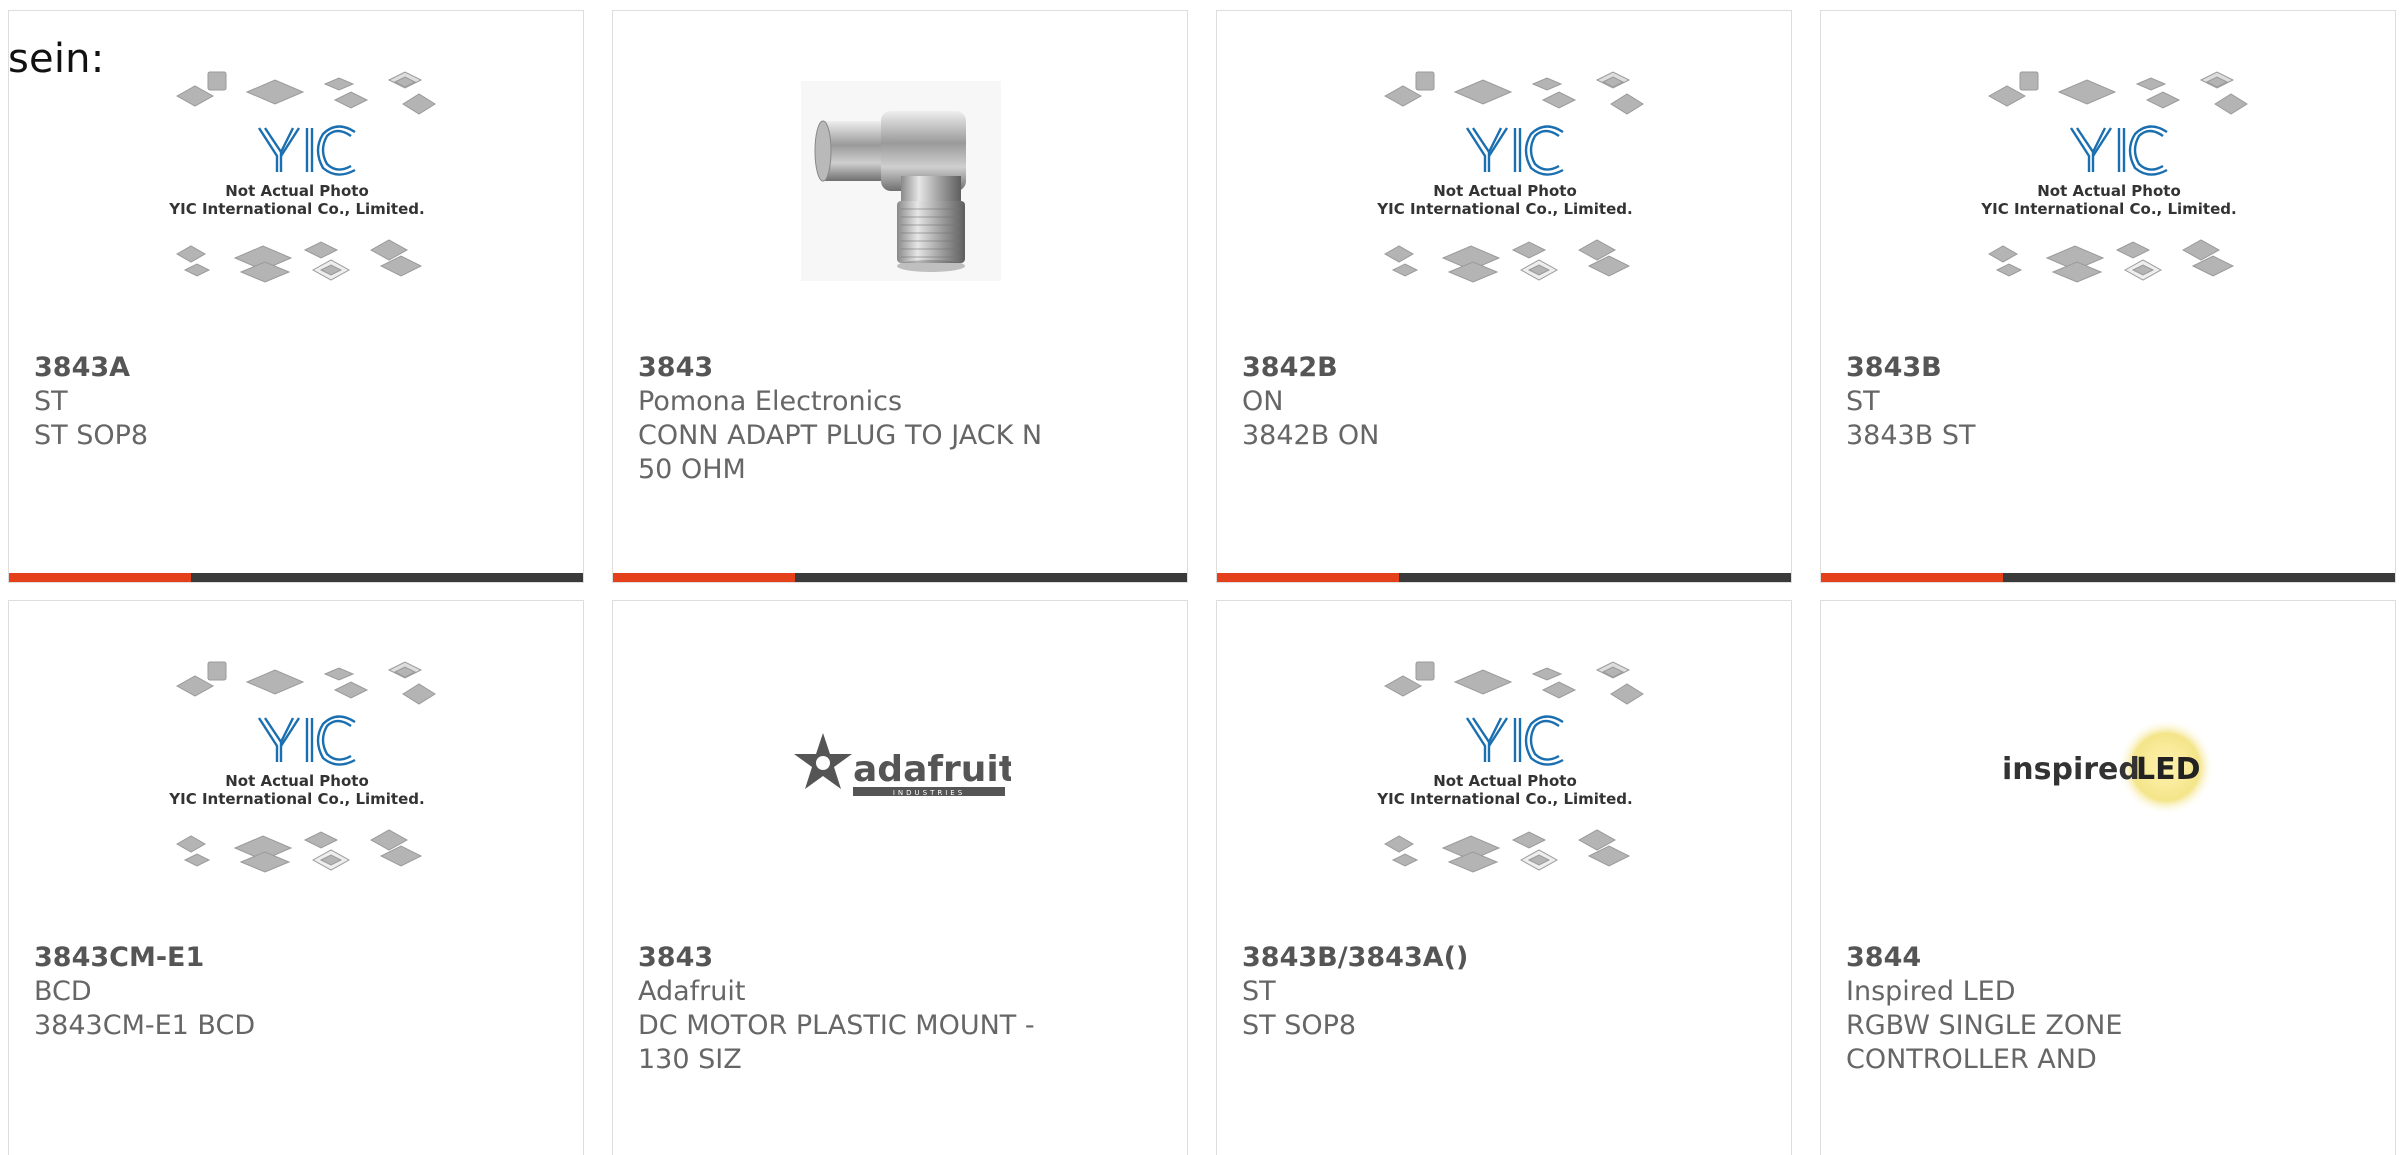 Image resolution: width=2400 pixels, height=1155 pixels. I want to click on product-info: 3842B ON 3842B ON, so click(1452, 402).